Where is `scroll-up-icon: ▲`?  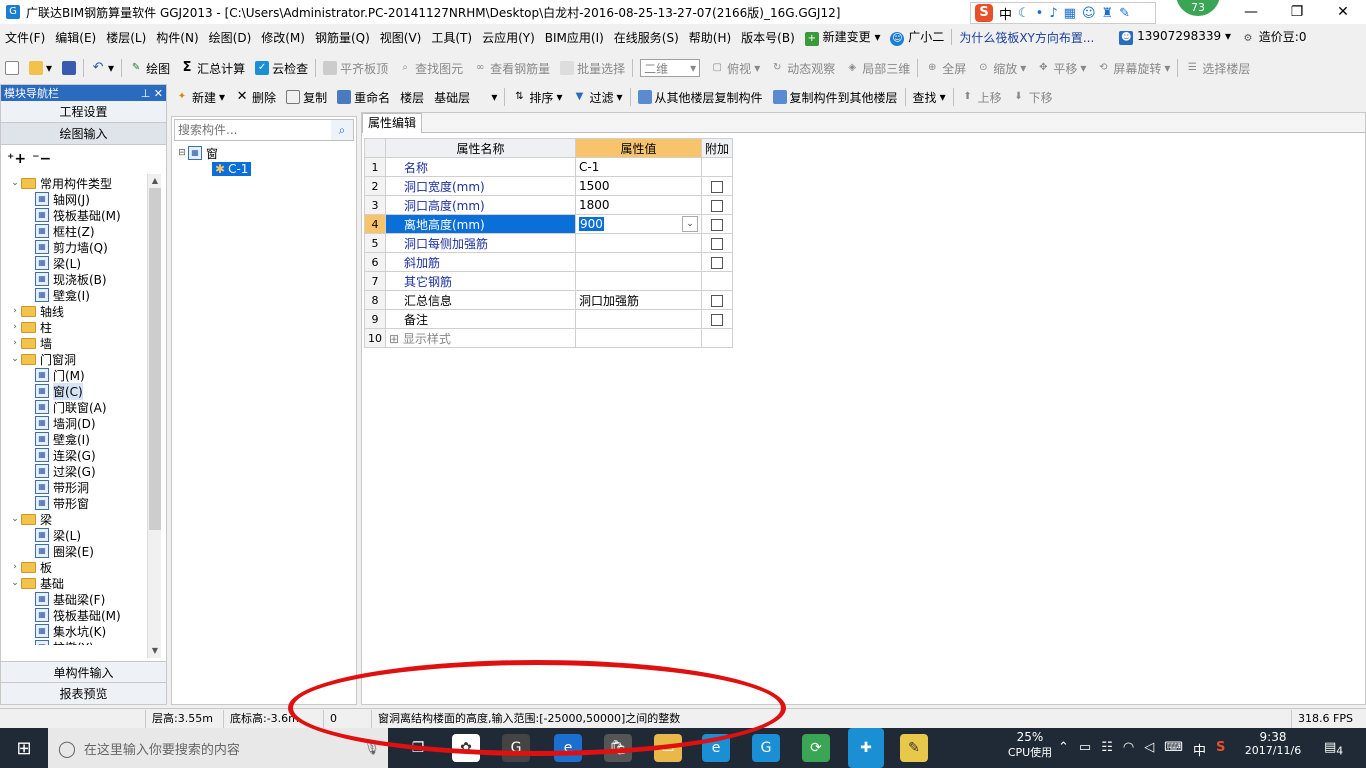 scroll-up-icon: ▲ is located at coordinates (155, 181).